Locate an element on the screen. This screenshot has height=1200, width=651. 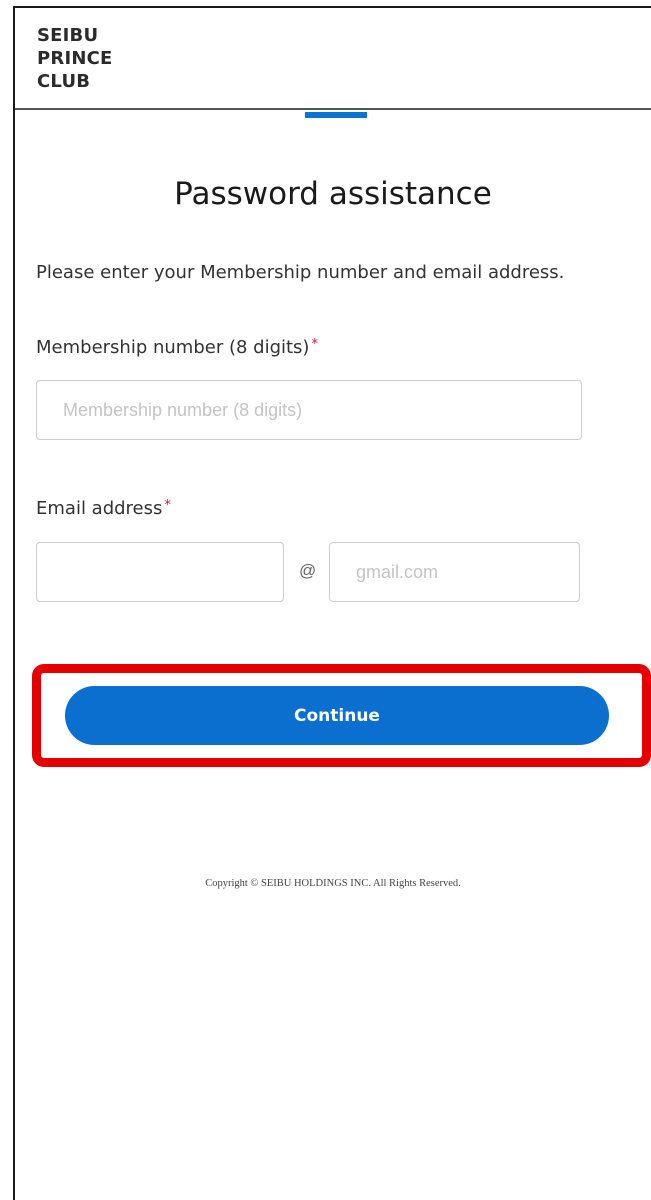
email-address-label: Email address * is located at coordinates (103, 508).